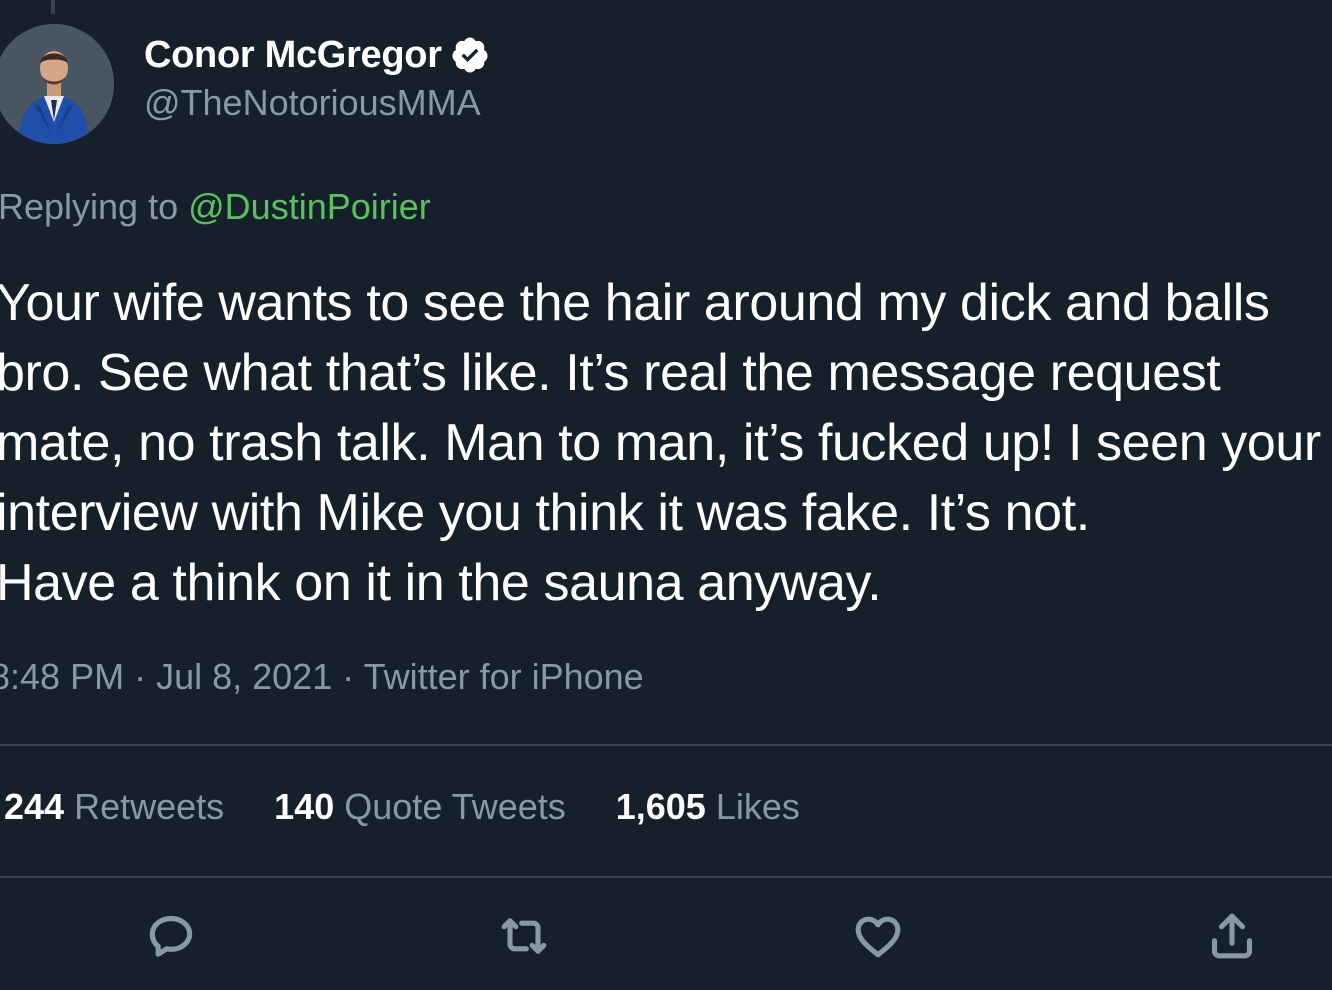  I want to click on avatar-image, so click(57, 84).